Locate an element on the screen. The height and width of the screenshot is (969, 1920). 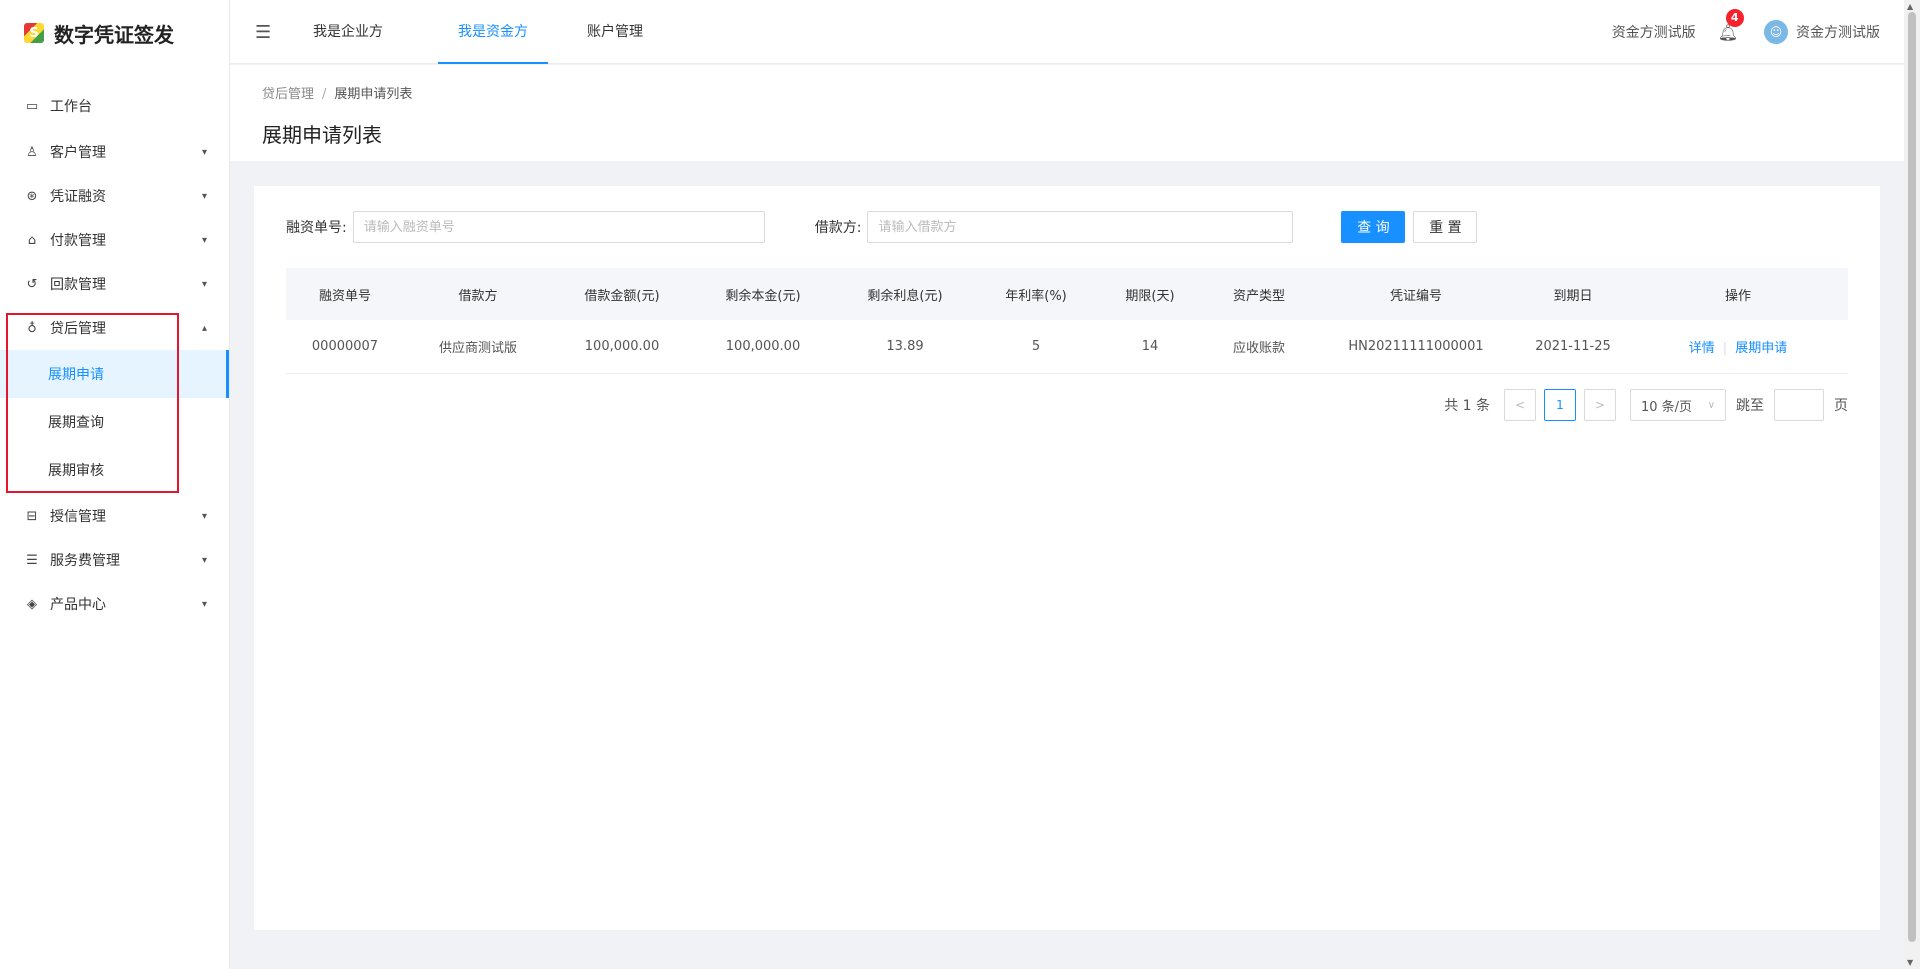
col-principal: 剩余本金(元) is located at coordinates (763, 296).